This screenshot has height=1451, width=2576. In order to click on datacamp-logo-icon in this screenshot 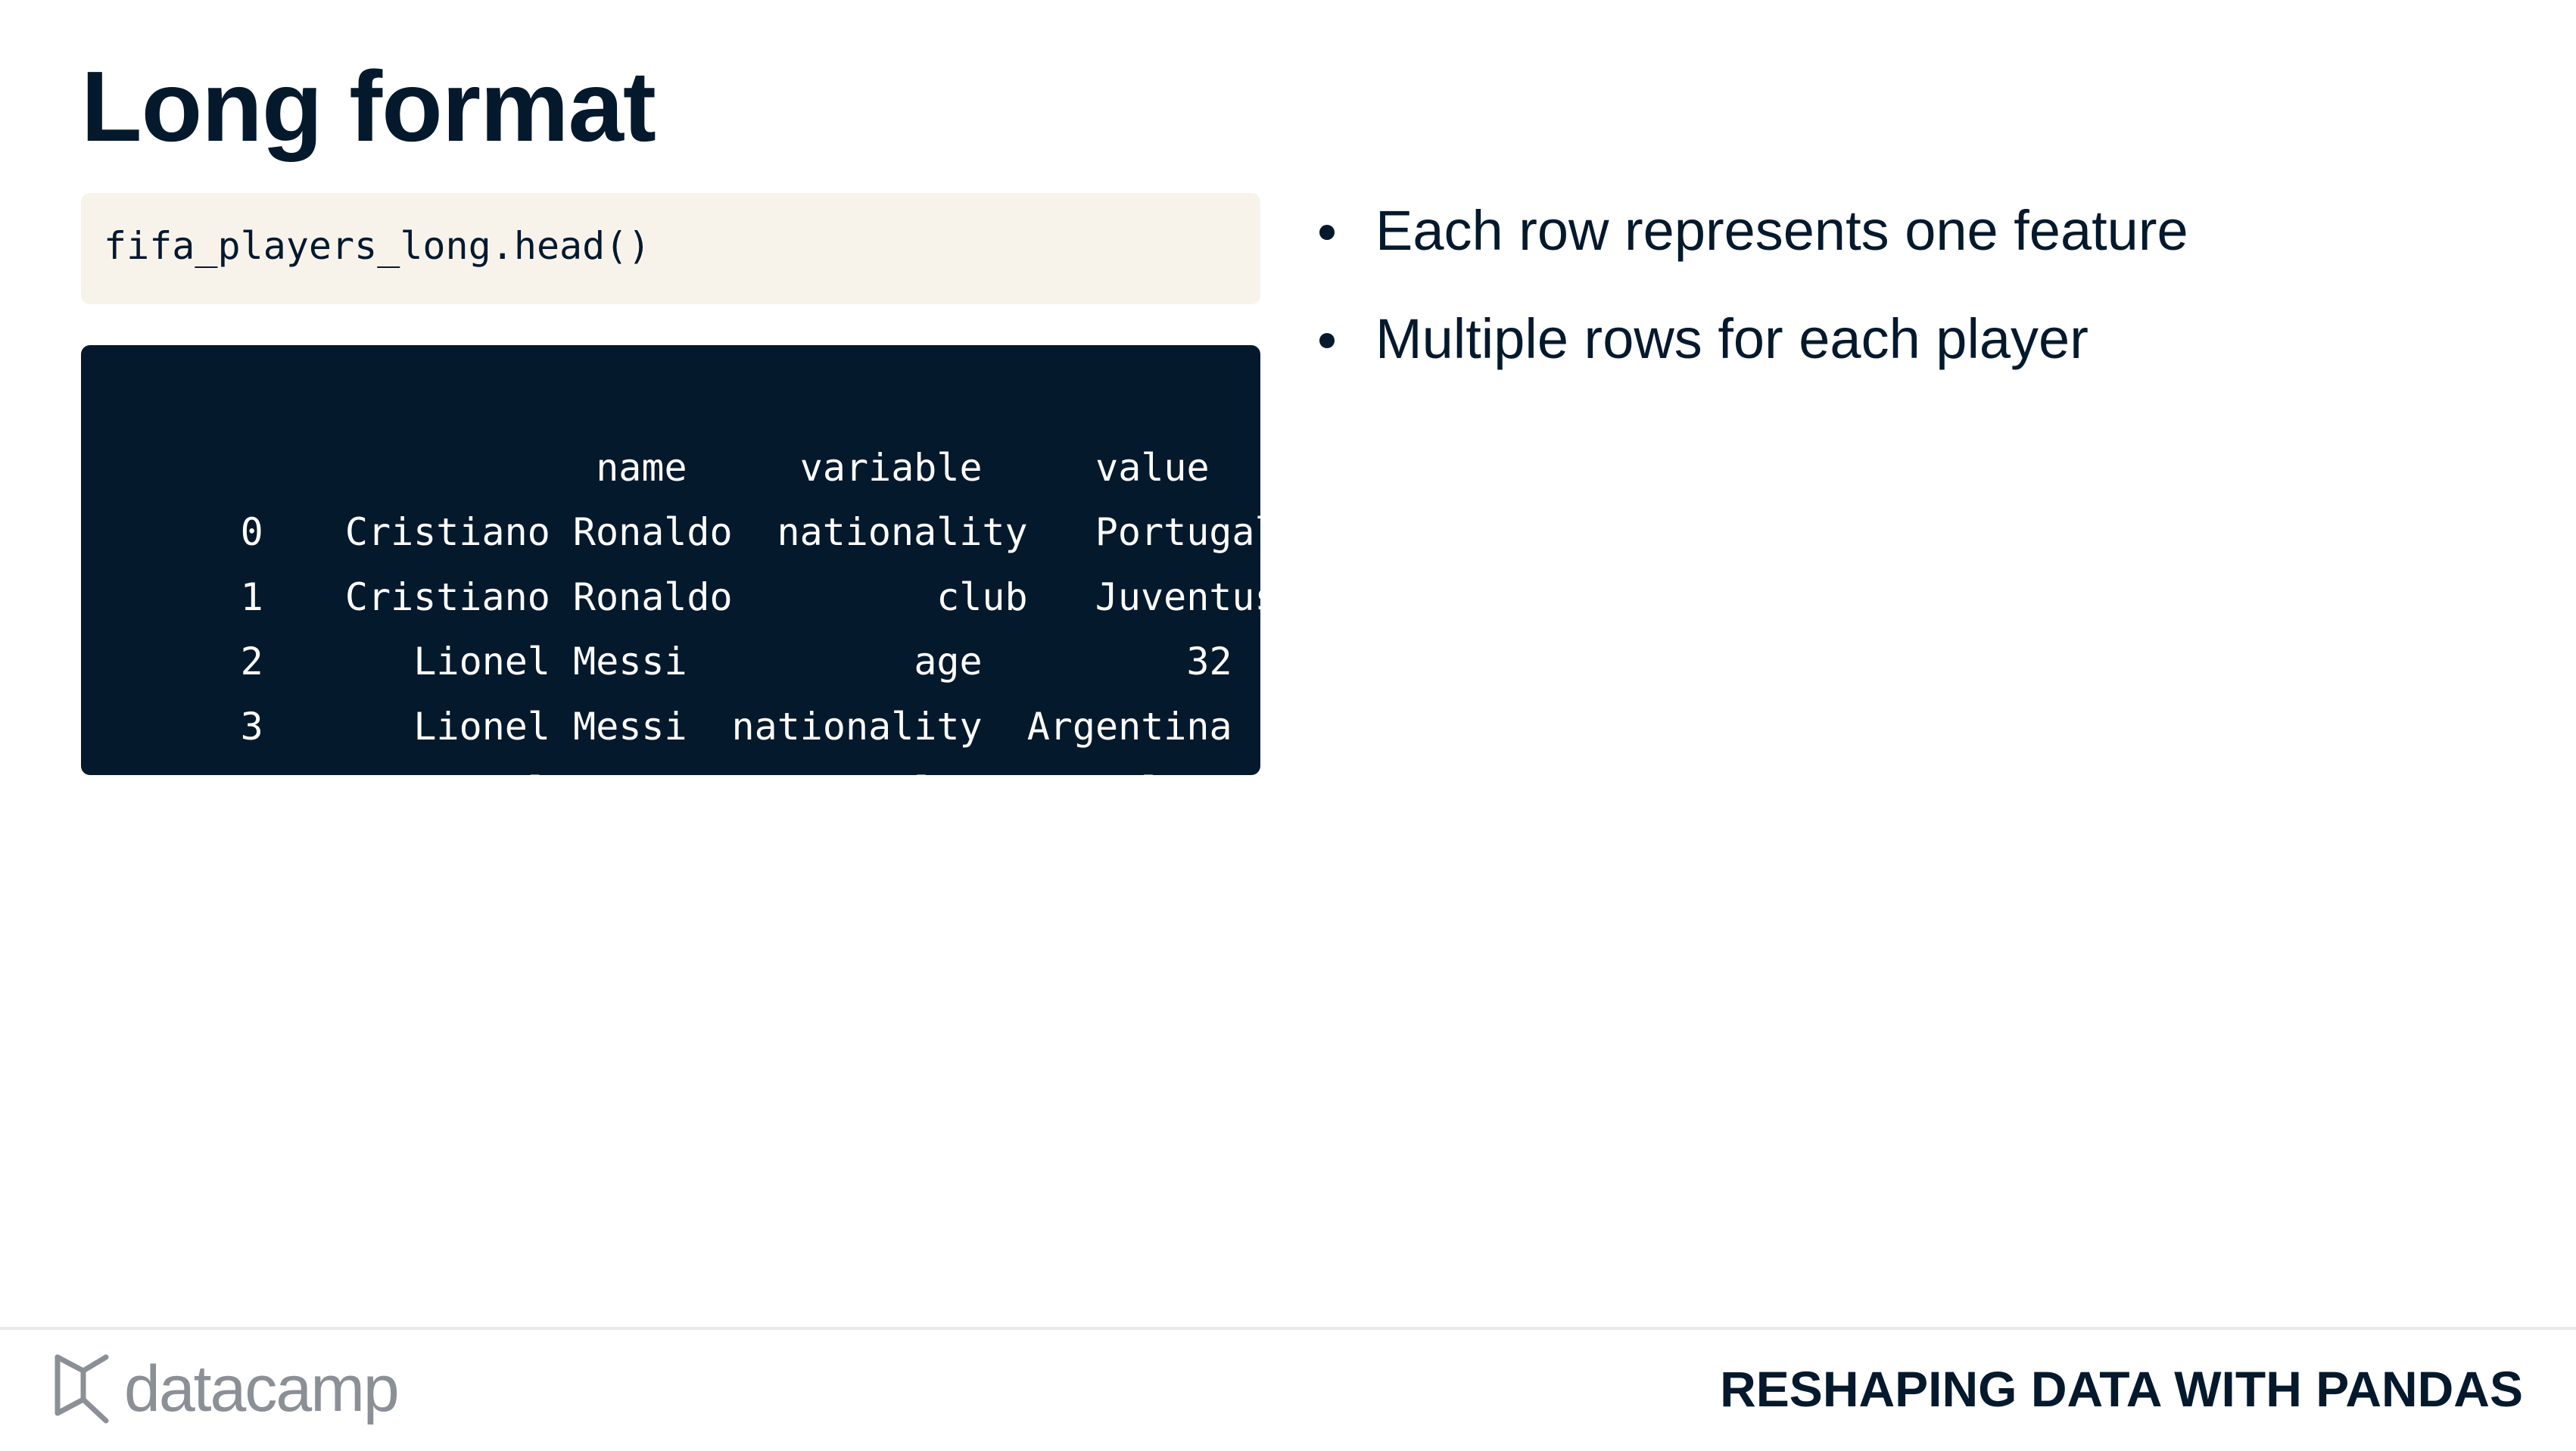, I will do `click(82, 1389)`.